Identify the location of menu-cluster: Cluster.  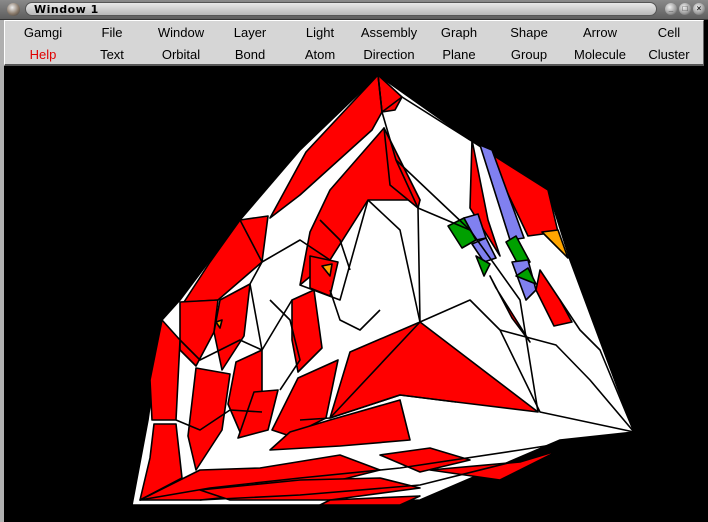
(669, 55).